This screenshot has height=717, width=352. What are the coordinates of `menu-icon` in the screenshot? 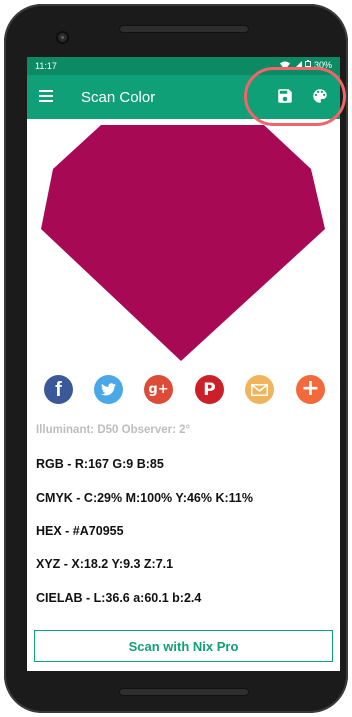 It's located at (46, 97).